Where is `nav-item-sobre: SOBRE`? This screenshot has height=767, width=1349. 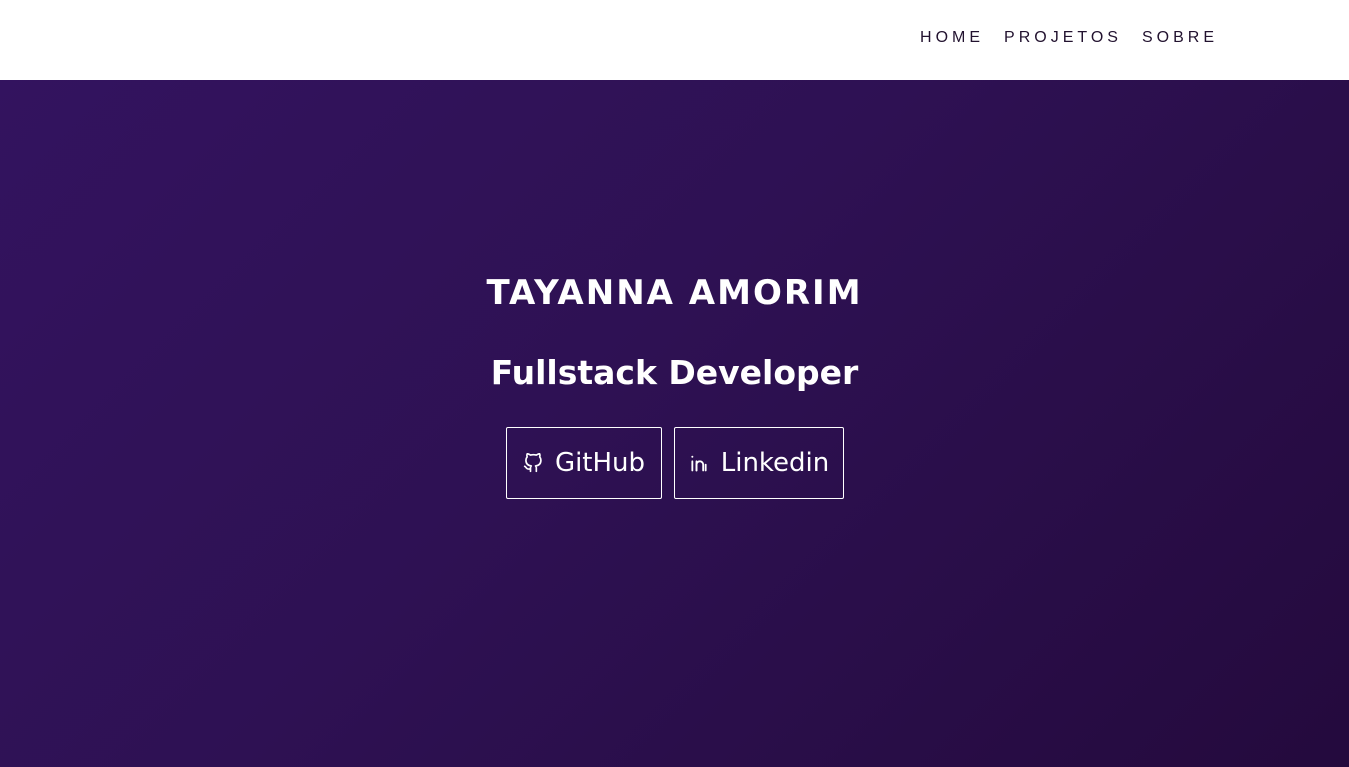 nav-item-sobre: SOBRE is located at coordinates (1180, 38).